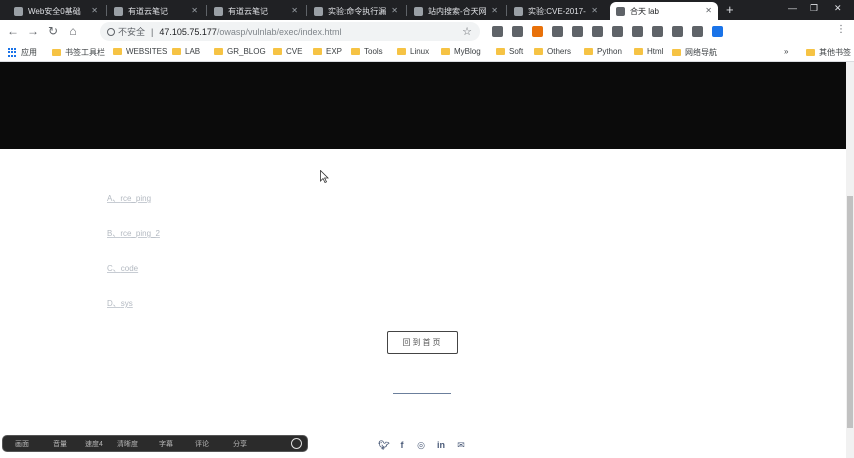 This screenshot has width=854, height=458. What do you see at coordinates (467, 31) in the screenshot?
I see `bookmark-star-icon: ☆` at bounding box center [467, 31].